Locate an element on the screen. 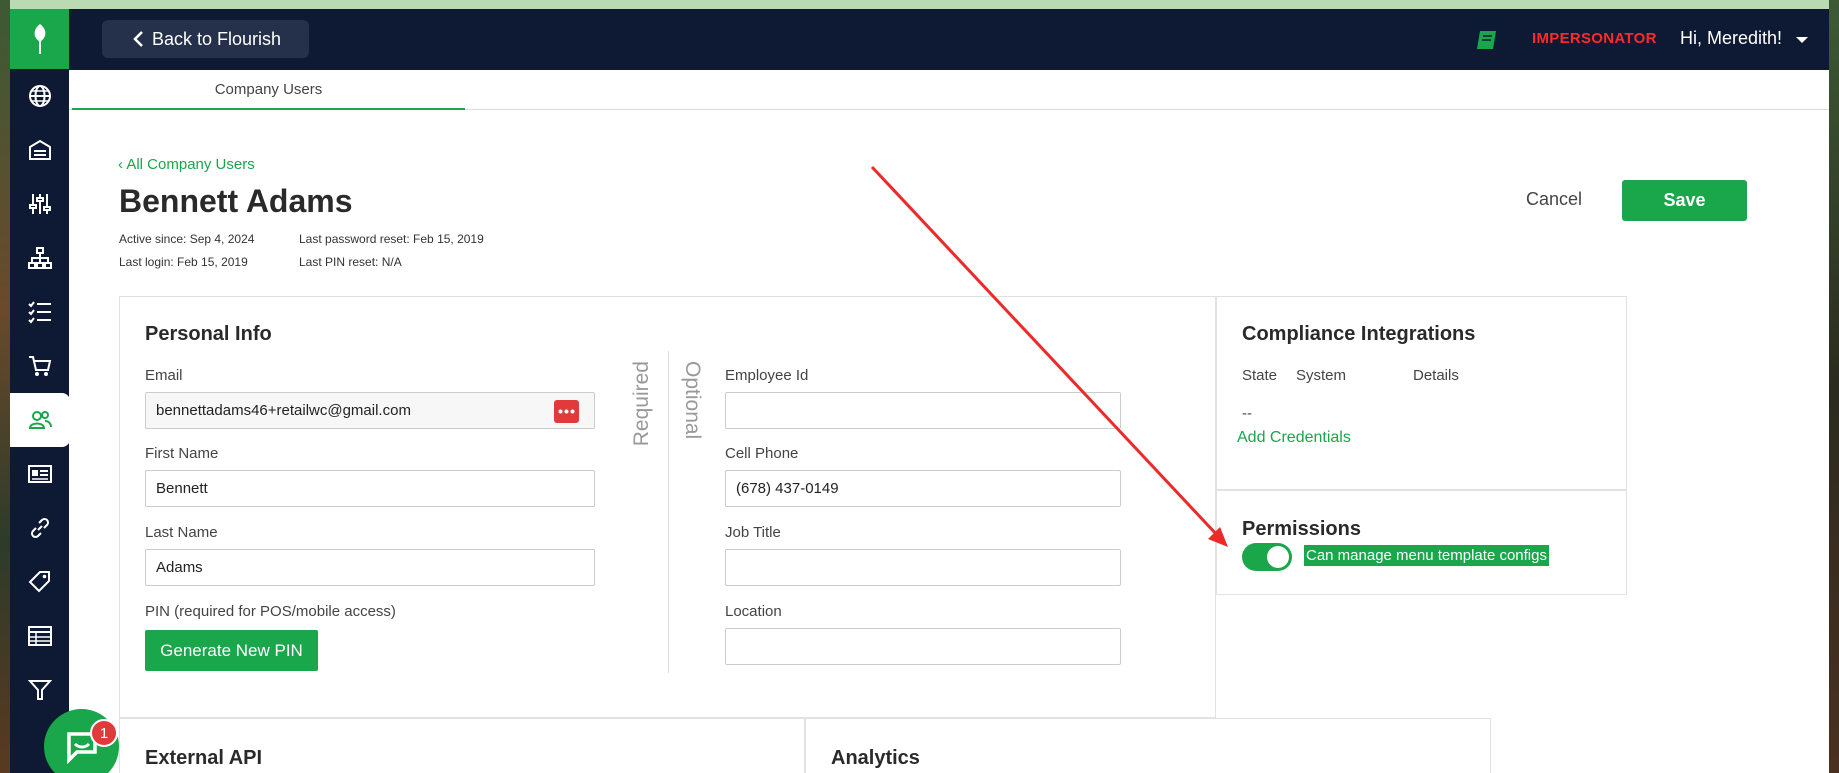  nav-links is located at coordinates (39, 528).